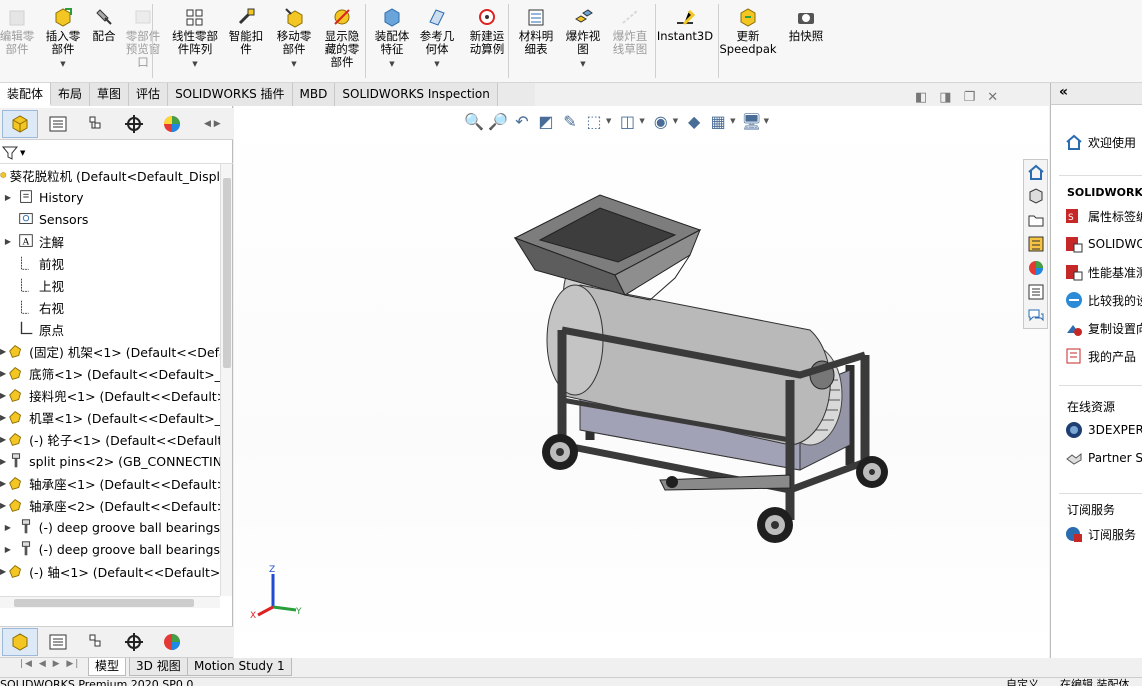  What do you see at coordinates (239, 667) in the screenshot?
I see `tab-motion-study: Motion Study 1` at bounding box center [239, 667].